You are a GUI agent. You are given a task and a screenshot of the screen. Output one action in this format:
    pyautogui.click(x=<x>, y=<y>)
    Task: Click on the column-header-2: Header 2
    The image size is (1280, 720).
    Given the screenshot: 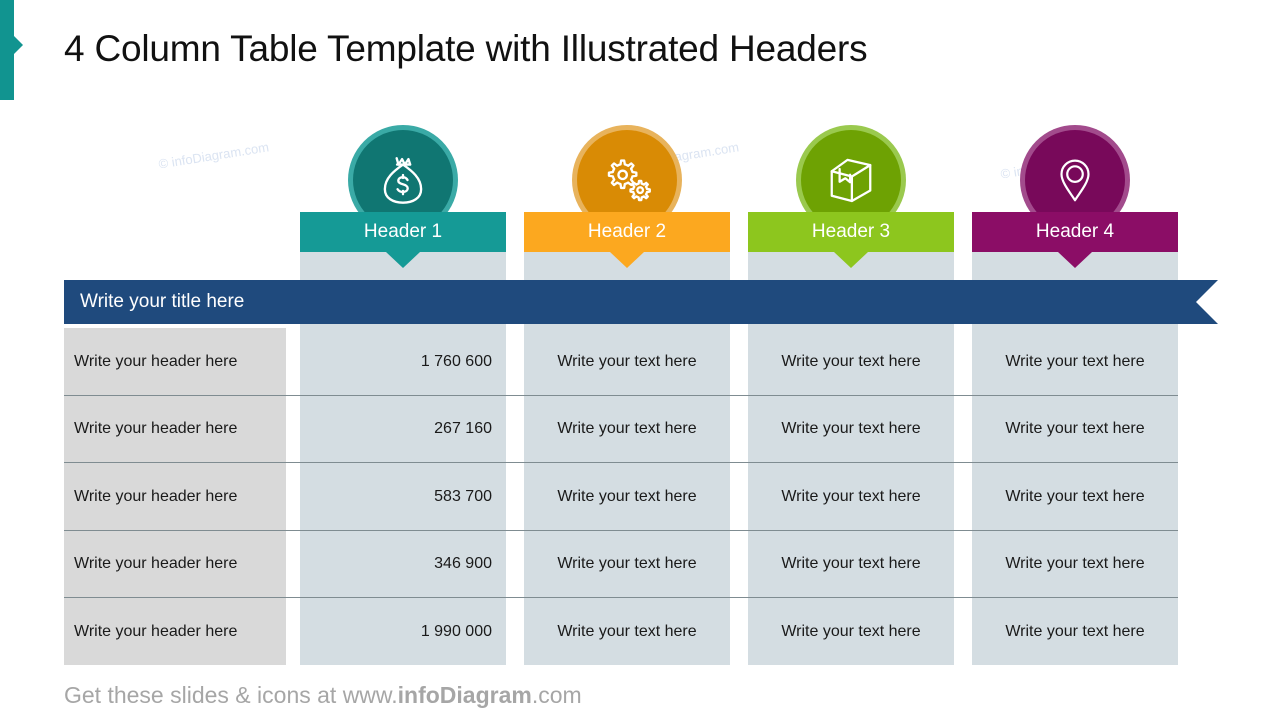 What is the action you would take?
    pyautogui.click(x=627, y=232)
    